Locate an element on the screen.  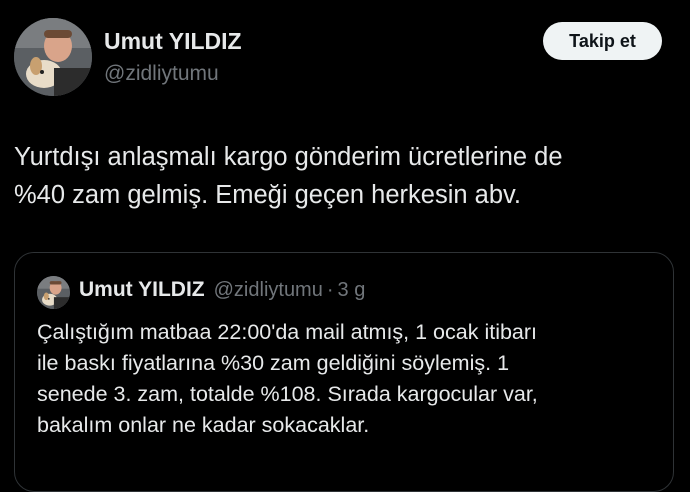
quoted-tweet-timestamp: 3 g is located at coordinates (352, 290).